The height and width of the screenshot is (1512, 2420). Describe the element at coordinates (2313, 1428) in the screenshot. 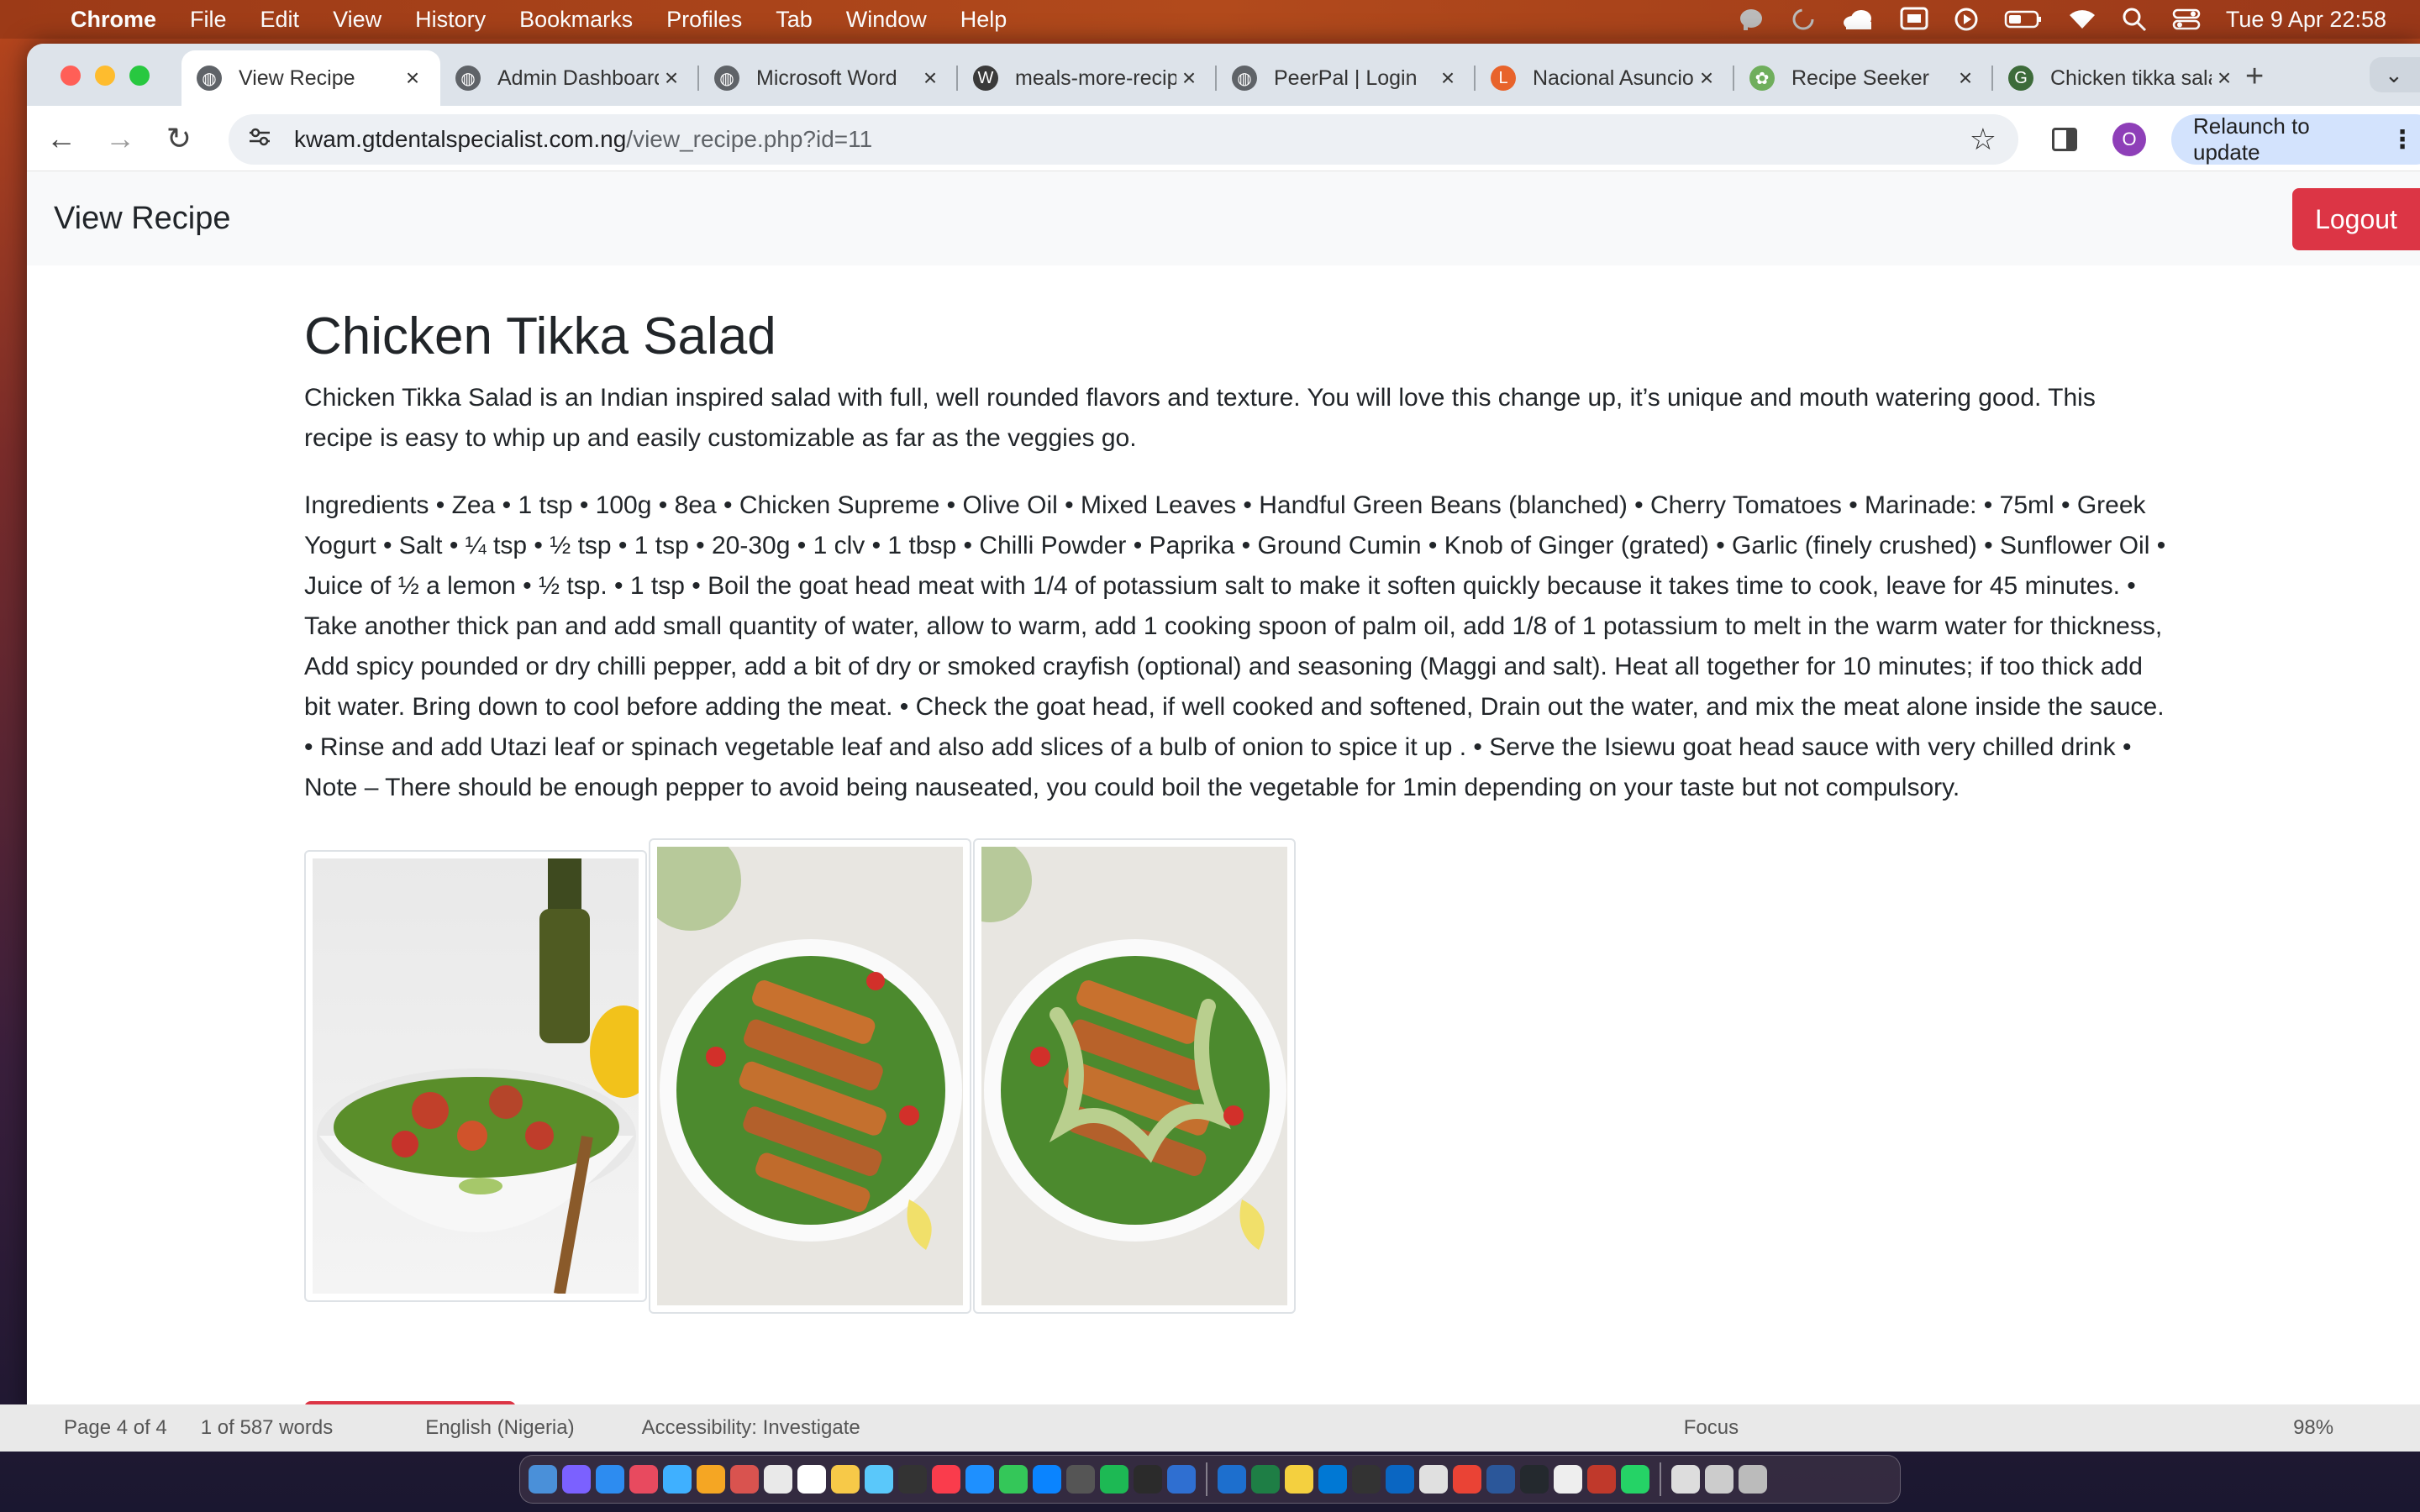

I see `word-zoom: 98%` at that location.